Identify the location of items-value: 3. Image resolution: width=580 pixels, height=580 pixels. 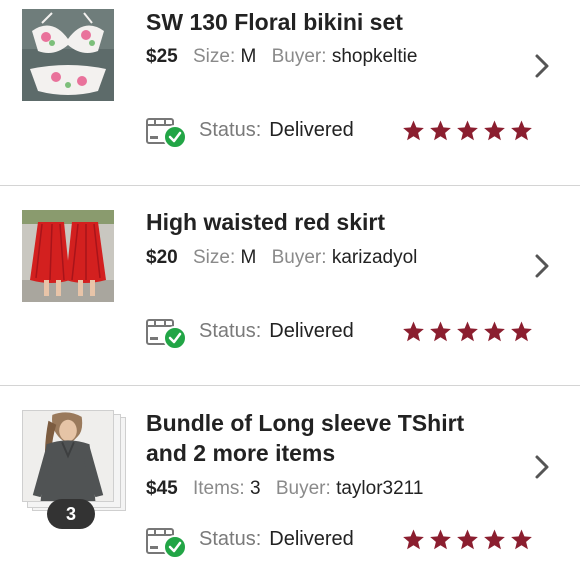
(255, 488).